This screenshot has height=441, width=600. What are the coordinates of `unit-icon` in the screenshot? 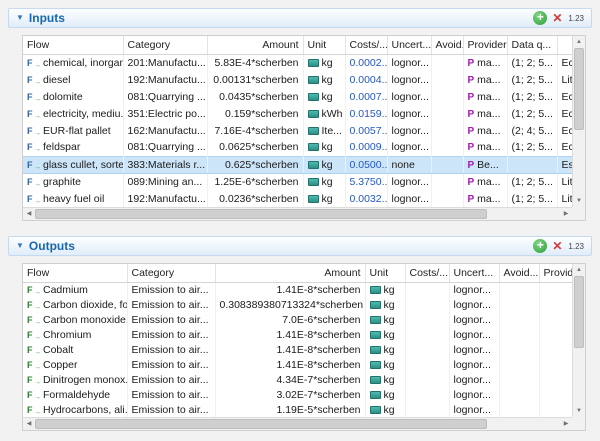 It's located at (375, 349).